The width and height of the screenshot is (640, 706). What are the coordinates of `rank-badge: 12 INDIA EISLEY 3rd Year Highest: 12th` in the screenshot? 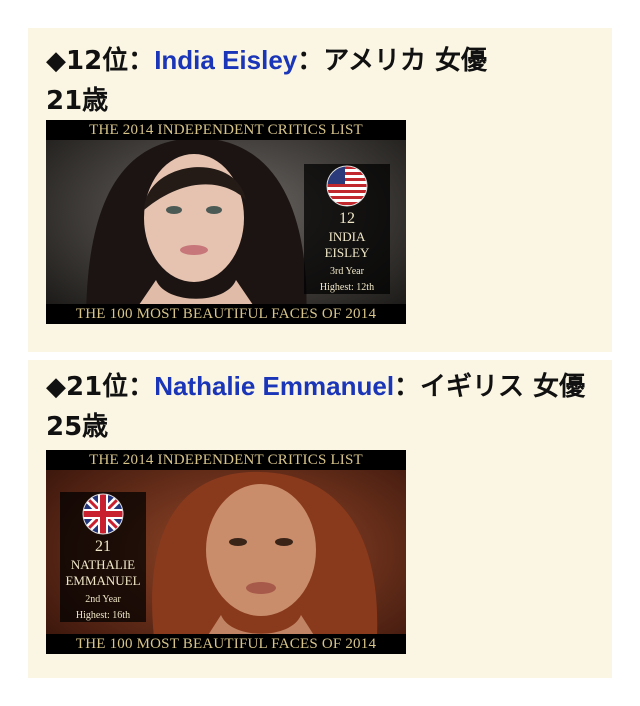 It's located at (347, 229).